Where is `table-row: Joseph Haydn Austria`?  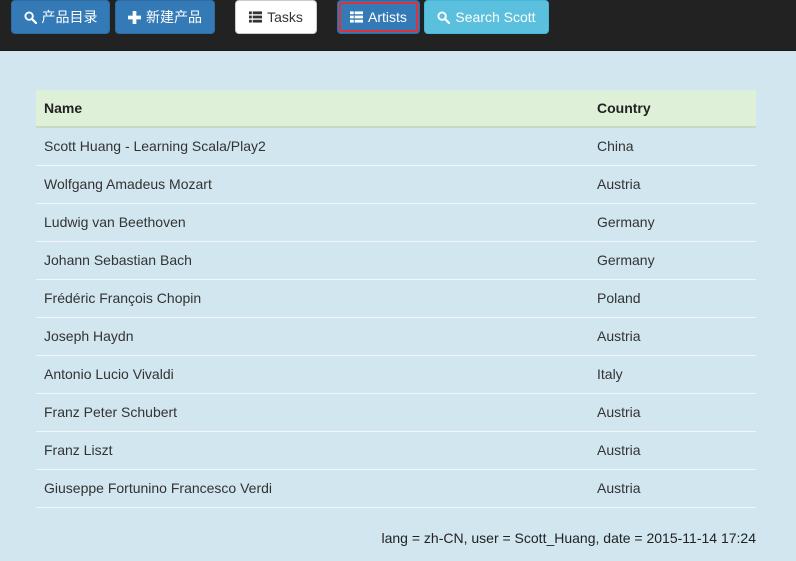
table-row: Joseph Haydn Austria is located at coordinates (396, 335).